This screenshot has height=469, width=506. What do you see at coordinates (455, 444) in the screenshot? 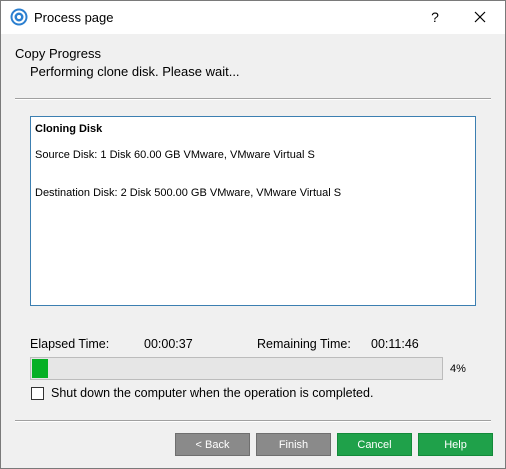
I see `help-button: Help` at bounding box center [455, 444].